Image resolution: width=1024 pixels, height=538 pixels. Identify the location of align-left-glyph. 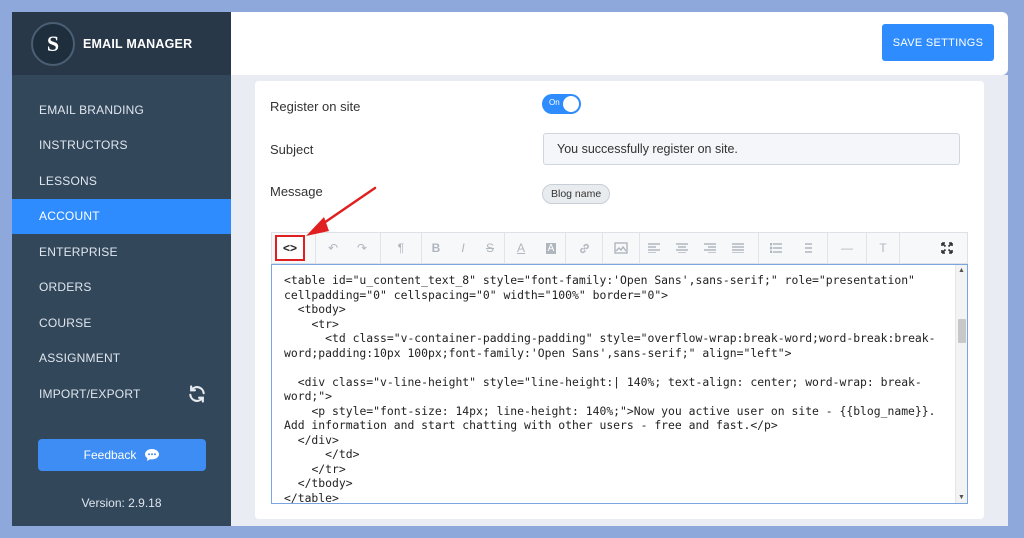
(654, 248).